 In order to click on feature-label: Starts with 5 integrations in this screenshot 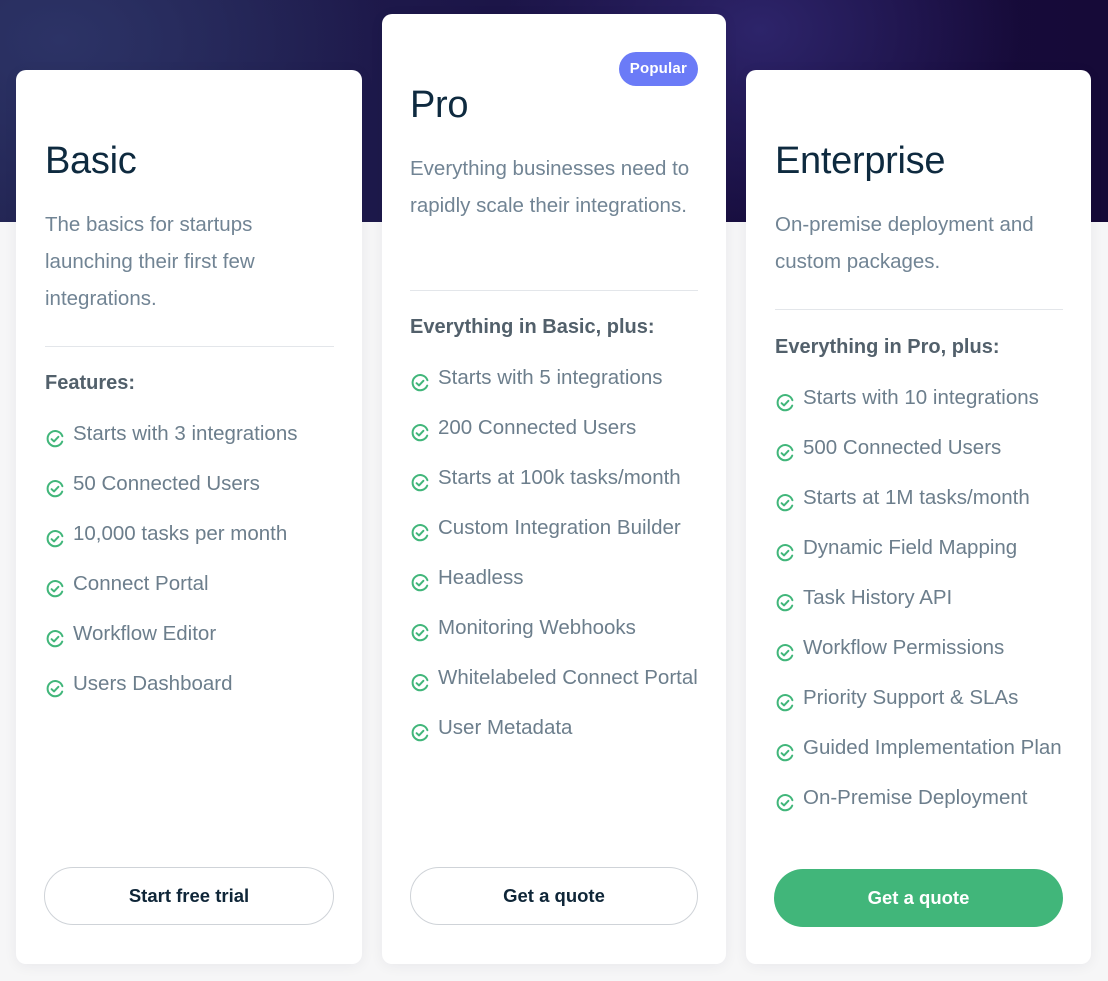, I will do `click(550, 377)`.